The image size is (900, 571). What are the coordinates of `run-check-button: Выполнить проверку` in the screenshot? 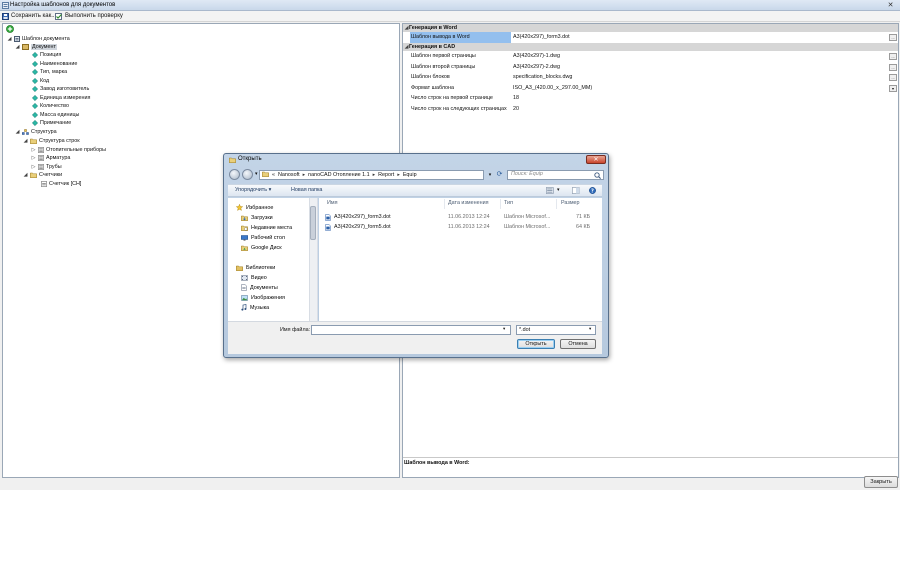 It's located at (89, 16).